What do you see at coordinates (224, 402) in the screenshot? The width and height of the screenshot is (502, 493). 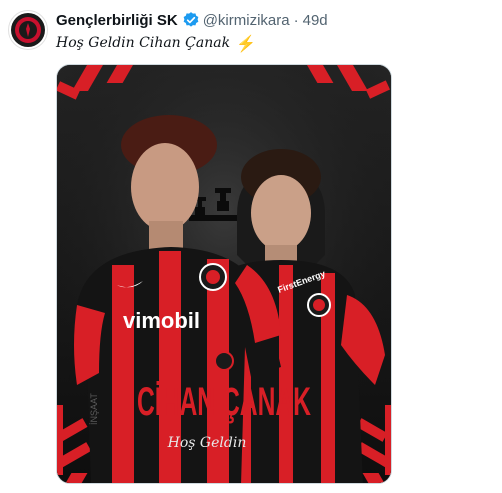 I see `player-name-title: CİHAN ÇANAK` at bounding box center [224, 402].